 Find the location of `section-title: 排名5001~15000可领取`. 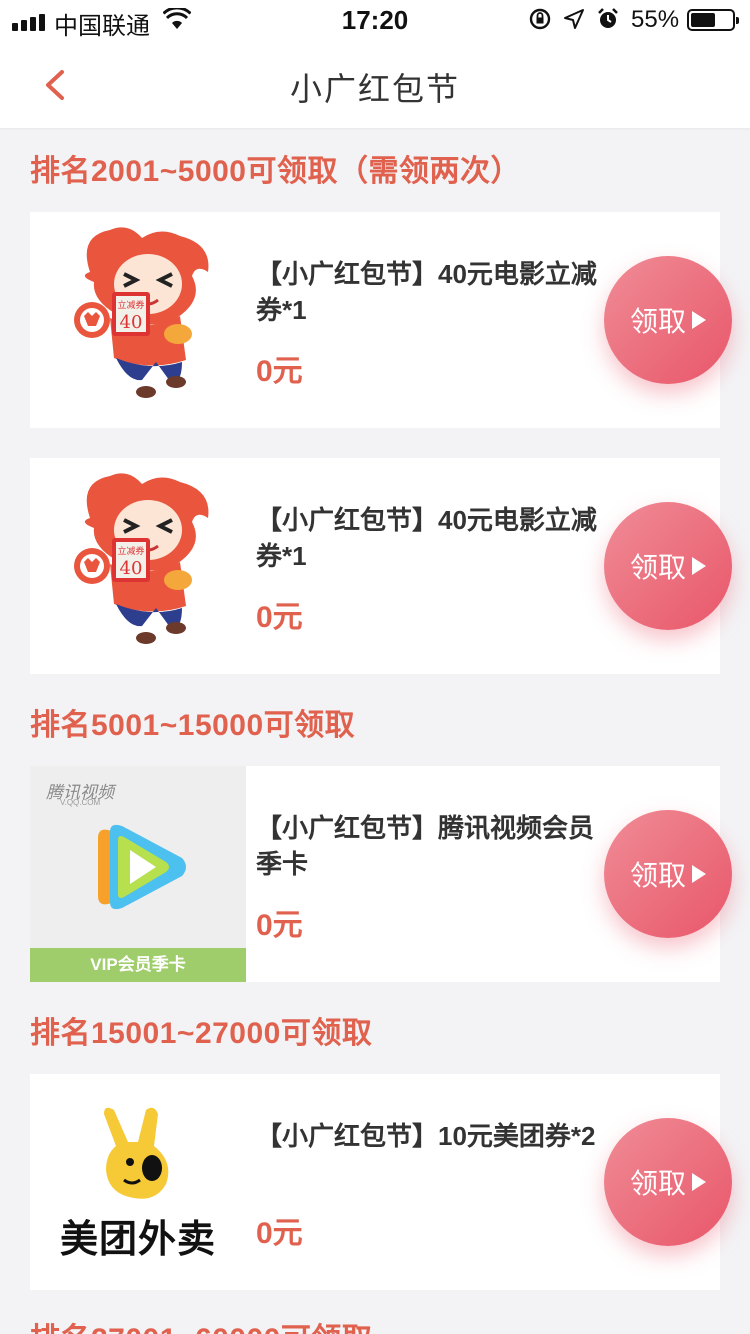

section-title: 排名5001~15000可领取 is located at coordinates (193, 725).